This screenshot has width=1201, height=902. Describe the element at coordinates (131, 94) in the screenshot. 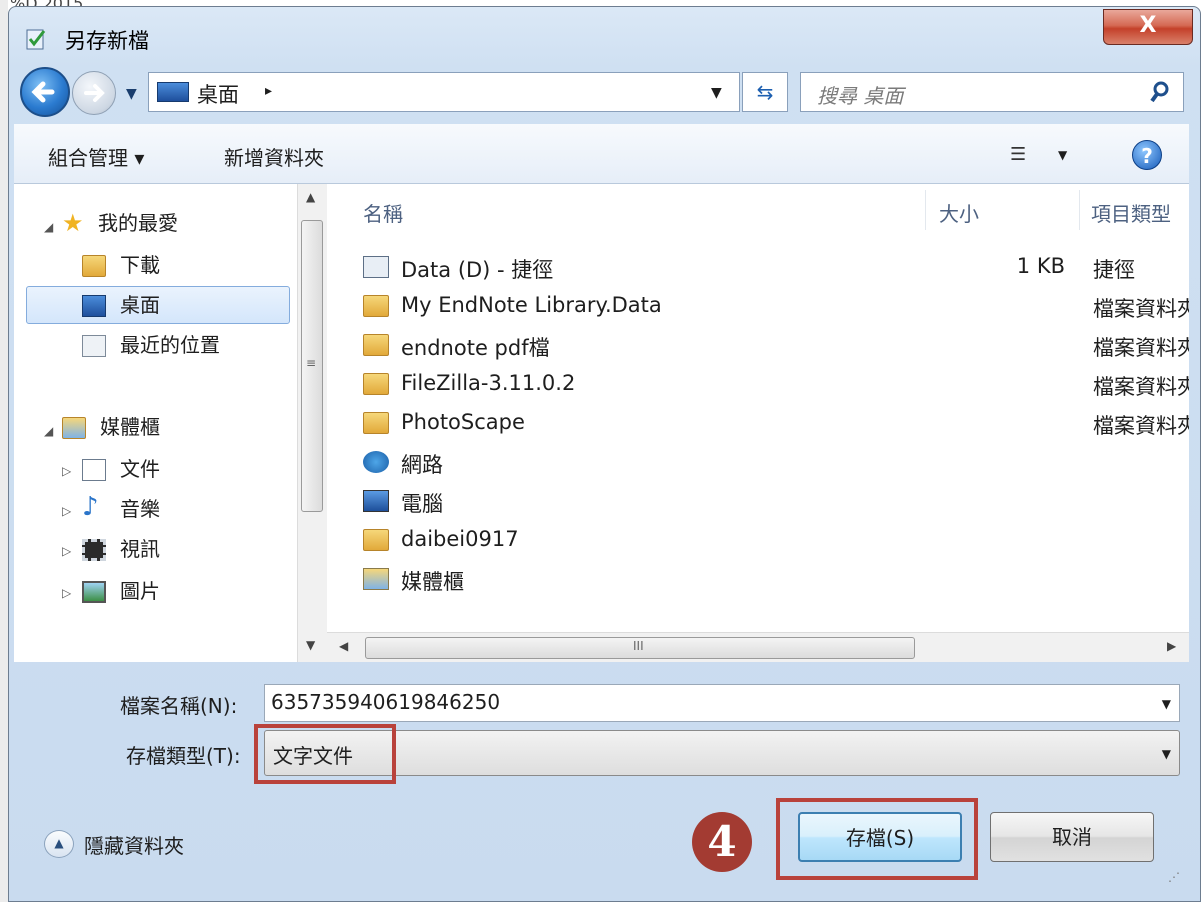

I see `recent-pages-dropdown: ▼` at that location.